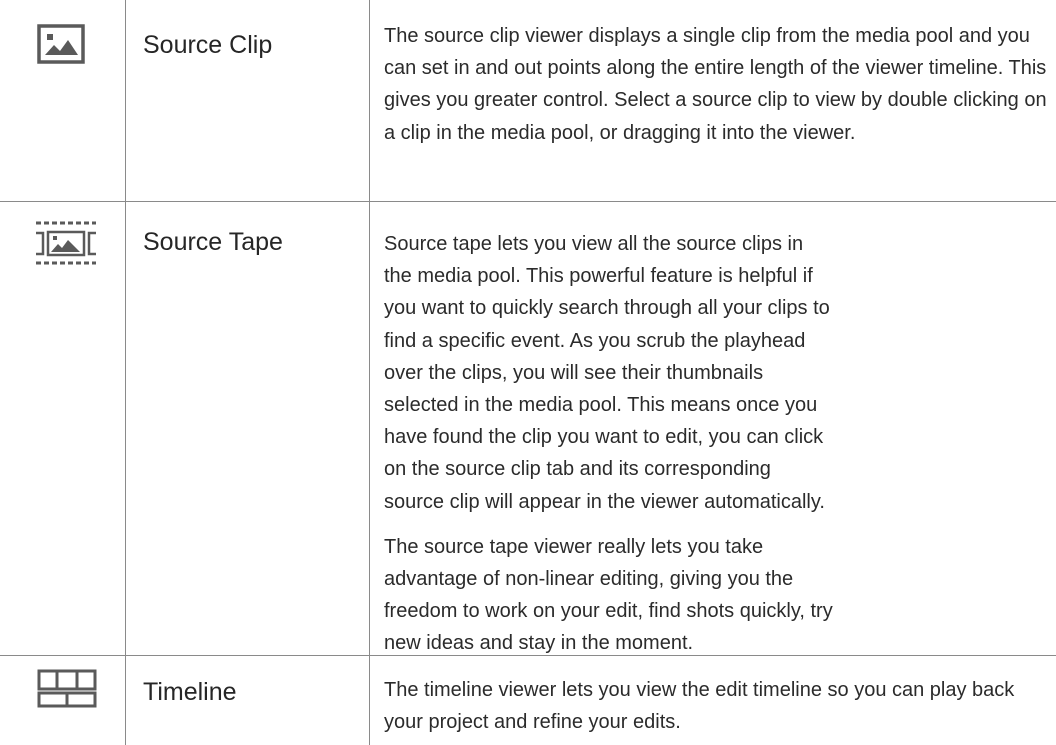 The height and width of the screenshot is (745, 1056). What do you see at coordinates (208, 45) in the screenshot?
I see `row-name-source-clip: Source Clip` at bounding box center [208, 45].